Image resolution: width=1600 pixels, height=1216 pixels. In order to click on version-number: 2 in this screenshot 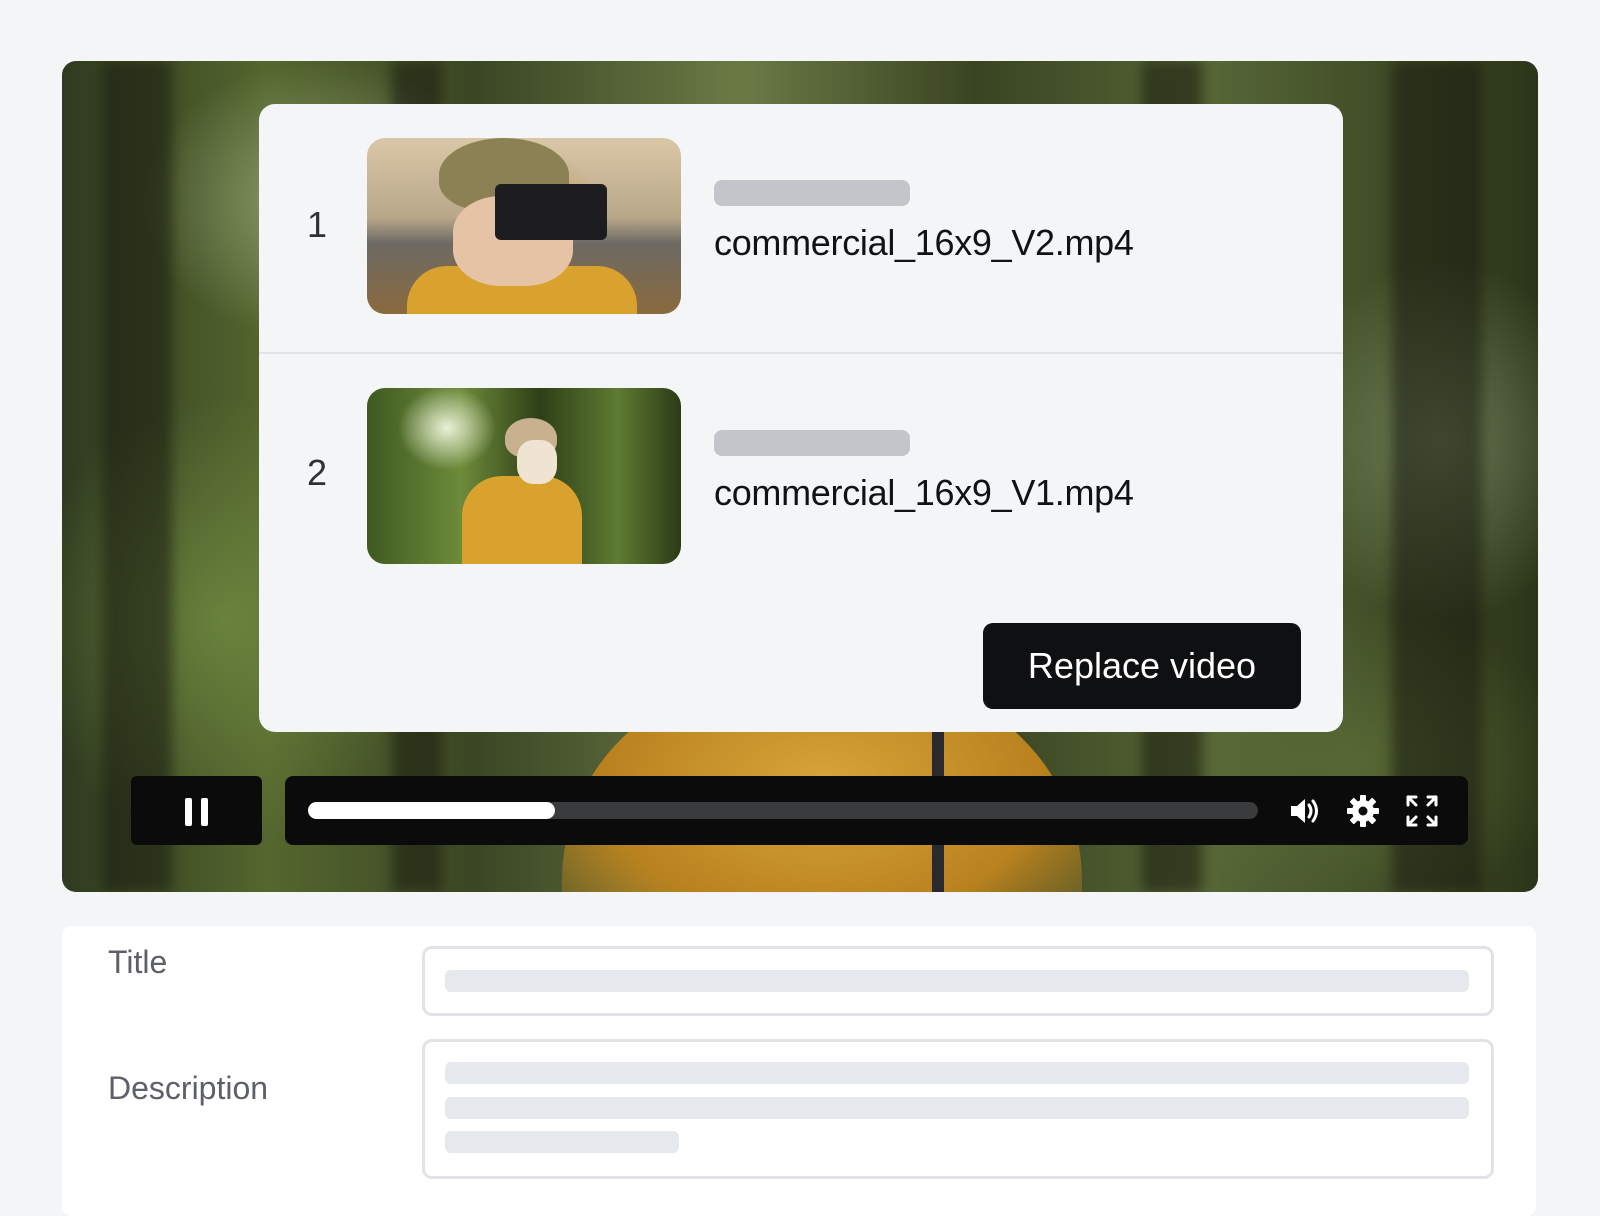, I will do `click(317, 472)`.